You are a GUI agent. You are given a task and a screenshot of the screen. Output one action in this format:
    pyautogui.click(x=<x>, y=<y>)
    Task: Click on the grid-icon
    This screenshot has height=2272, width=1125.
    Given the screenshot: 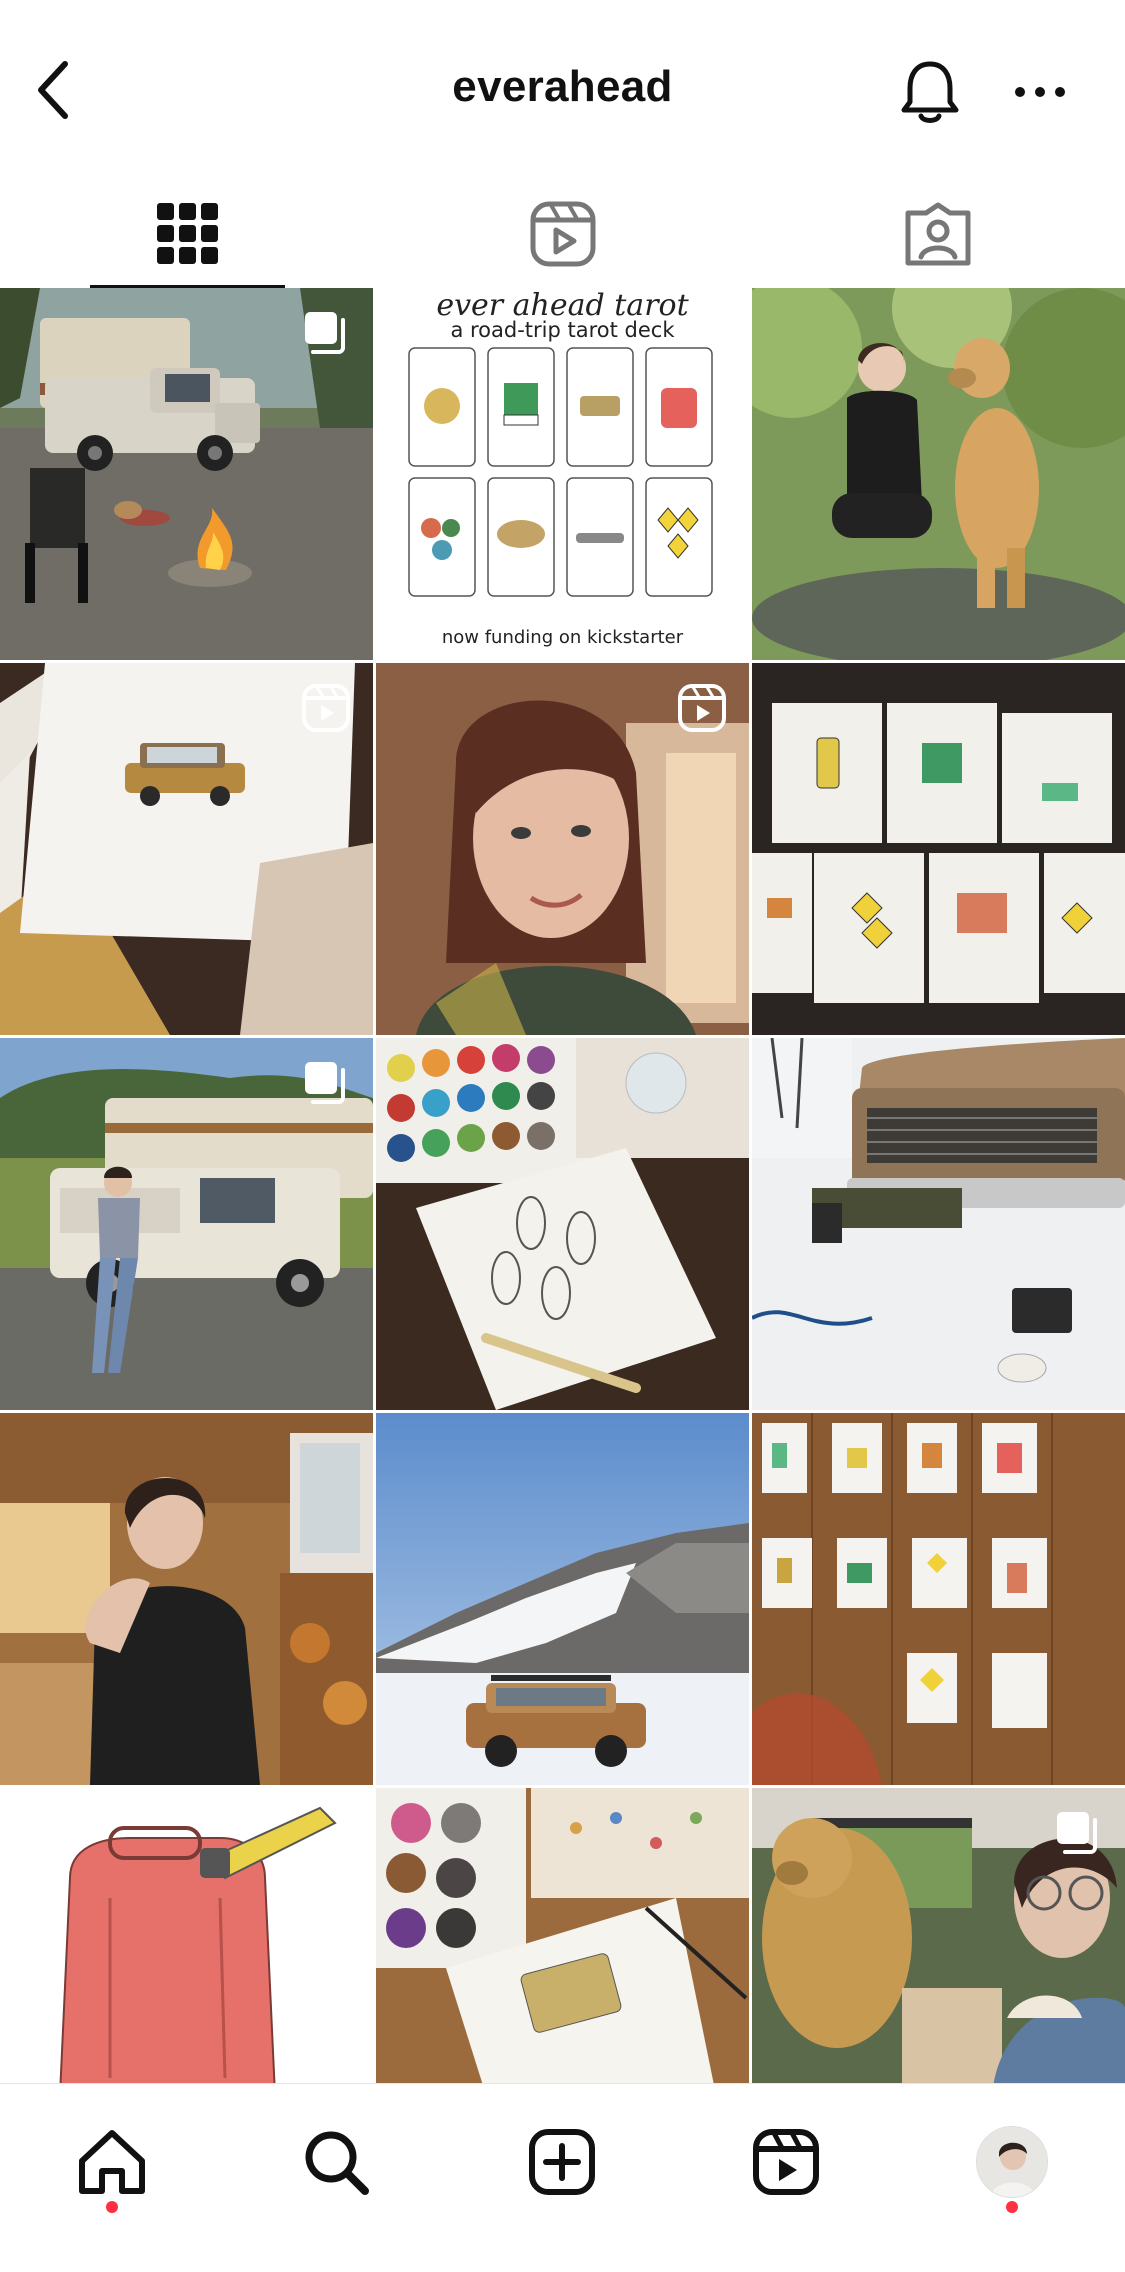 What is the action you would take?
    pyautogui.click(x=187, y=233)
    